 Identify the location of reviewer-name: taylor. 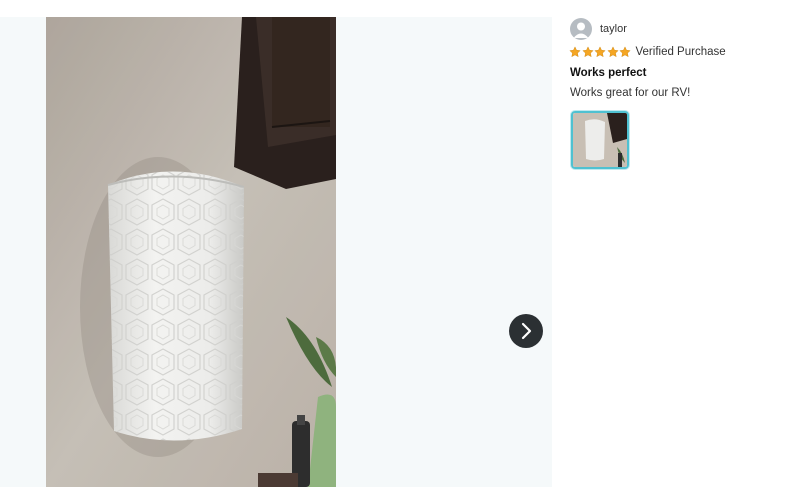
(613, 29).